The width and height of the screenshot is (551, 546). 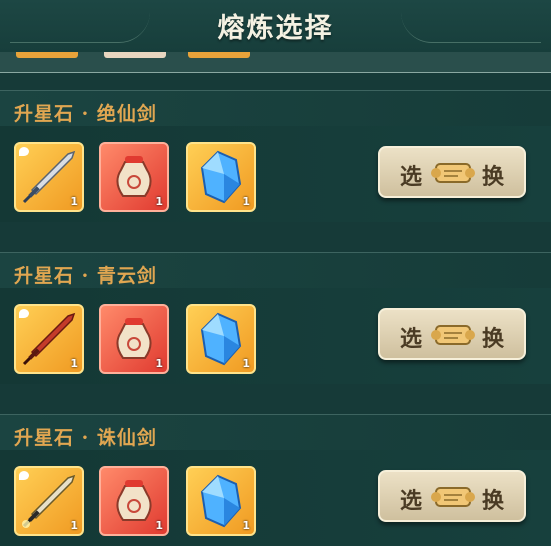 What do you see at coordinates (275, 270) in the screenshot?
I see `row-header: 升星石 · 青云剑` at bounding box center [275, 270].